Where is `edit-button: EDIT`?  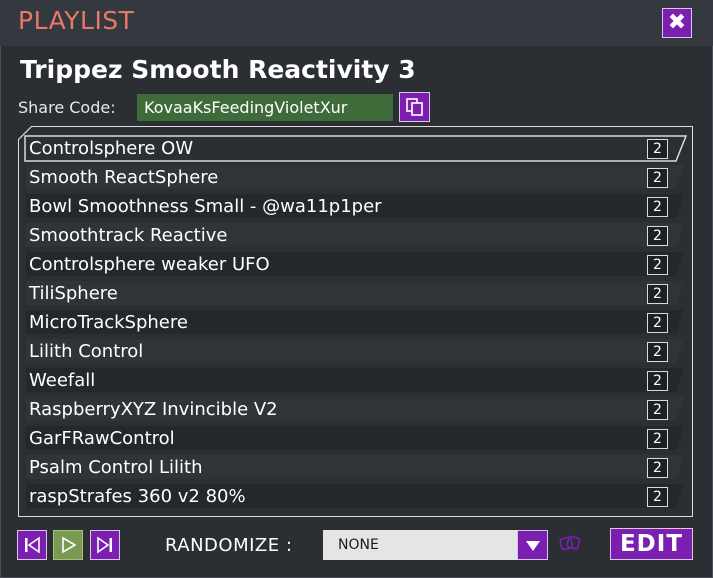 edit-button: EDIT is located at coordinates (651, 544).